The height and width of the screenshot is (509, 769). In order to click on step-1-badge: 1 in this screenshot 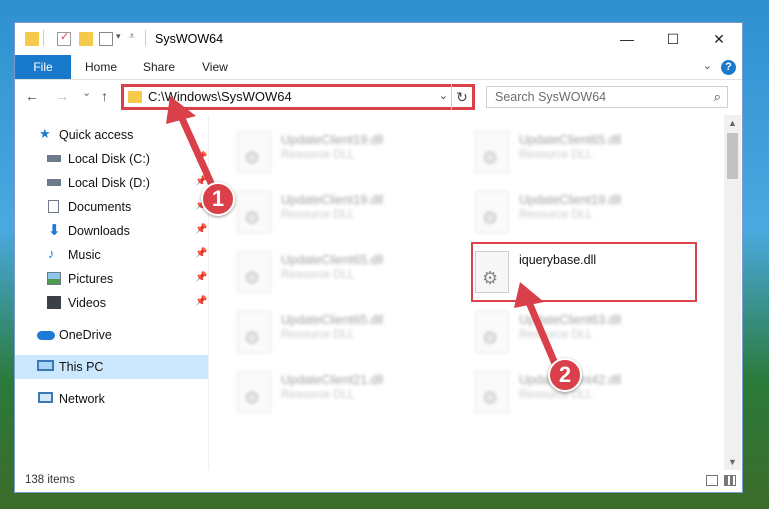, I will do `click(218, 199)`.